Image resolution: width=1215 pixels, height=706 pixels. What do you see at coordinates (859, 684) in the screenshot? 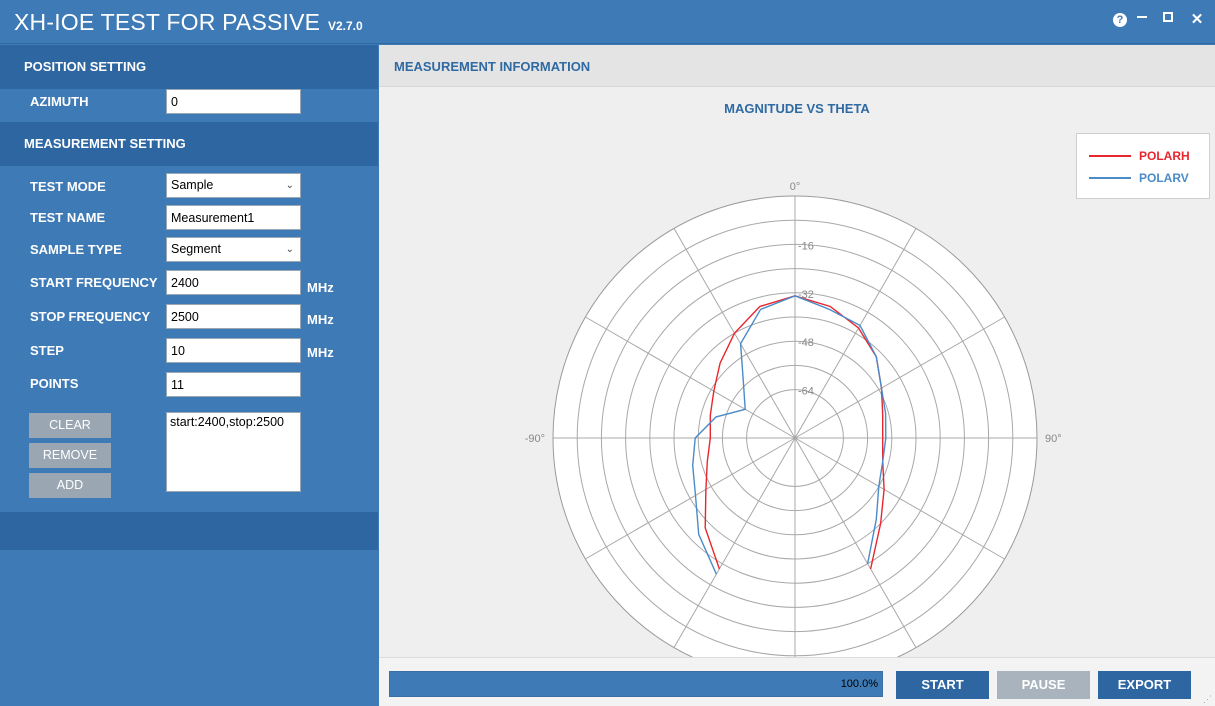
I see `progress-text: 100.0%` at bounding box center [859, 684].